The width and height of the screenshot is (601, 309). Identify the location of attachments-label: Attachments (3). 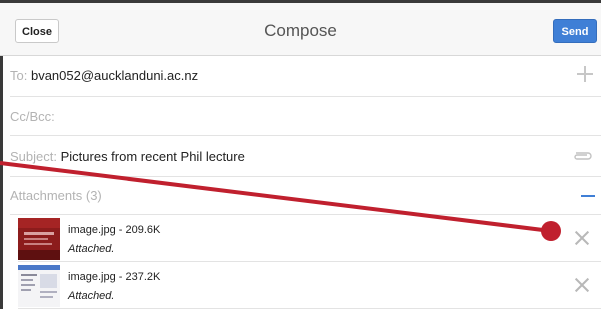
(56, 195).